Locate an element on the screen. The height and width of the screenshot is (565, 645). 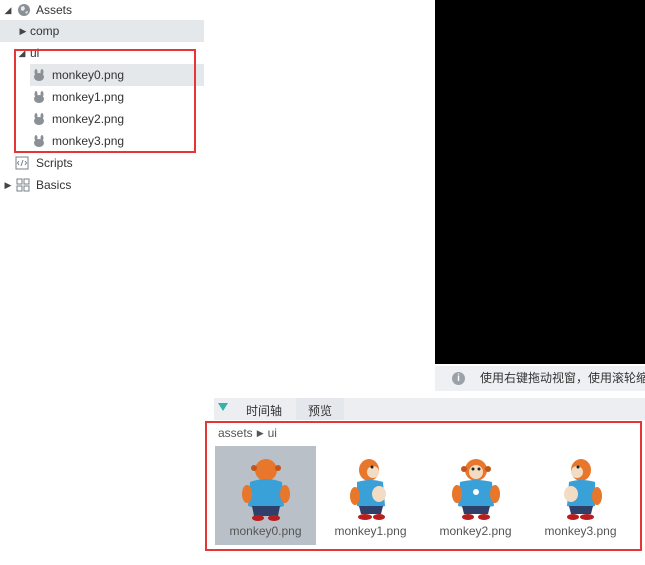
info-icon: i is located at coordinates (458, 378).